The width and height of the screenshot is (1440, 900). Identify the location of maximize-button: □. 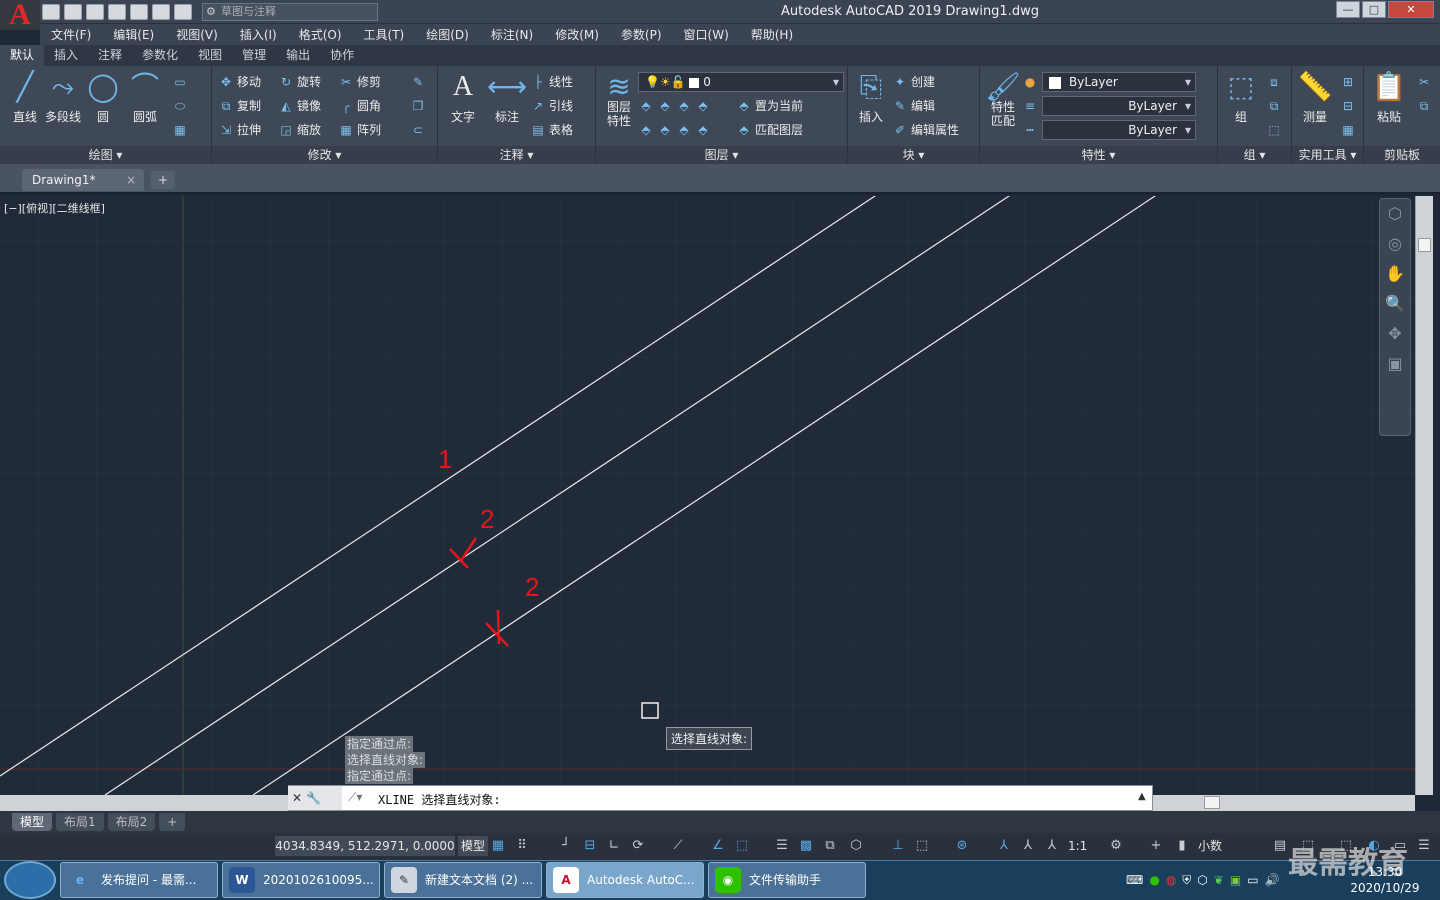
(1374, 9).